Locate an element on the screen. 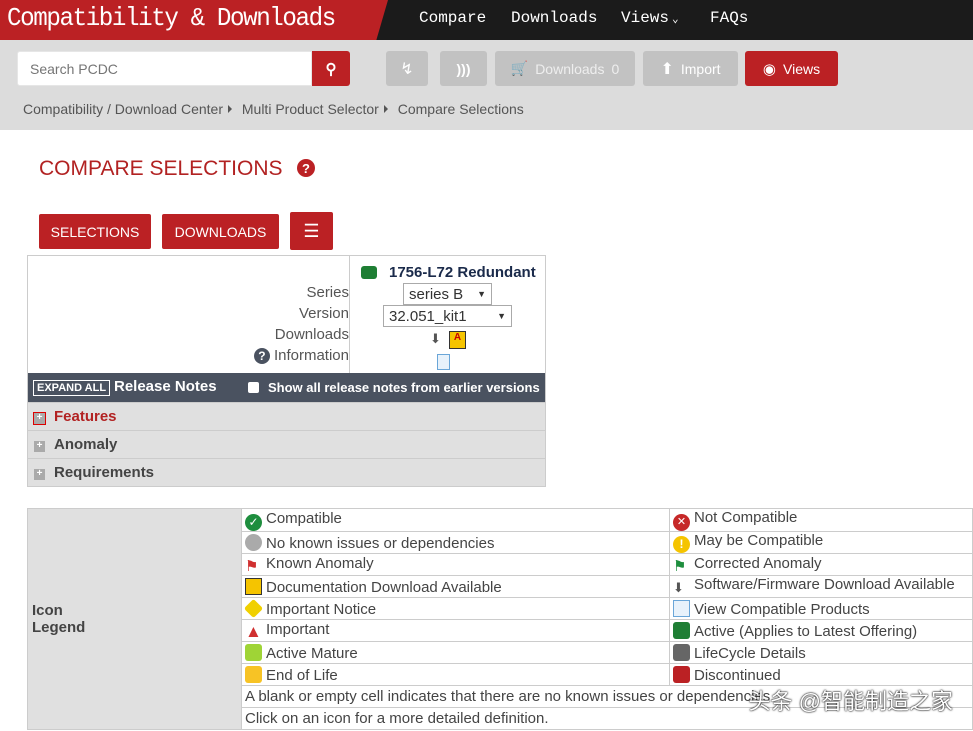  search-input is located at coordinates (164, 68).